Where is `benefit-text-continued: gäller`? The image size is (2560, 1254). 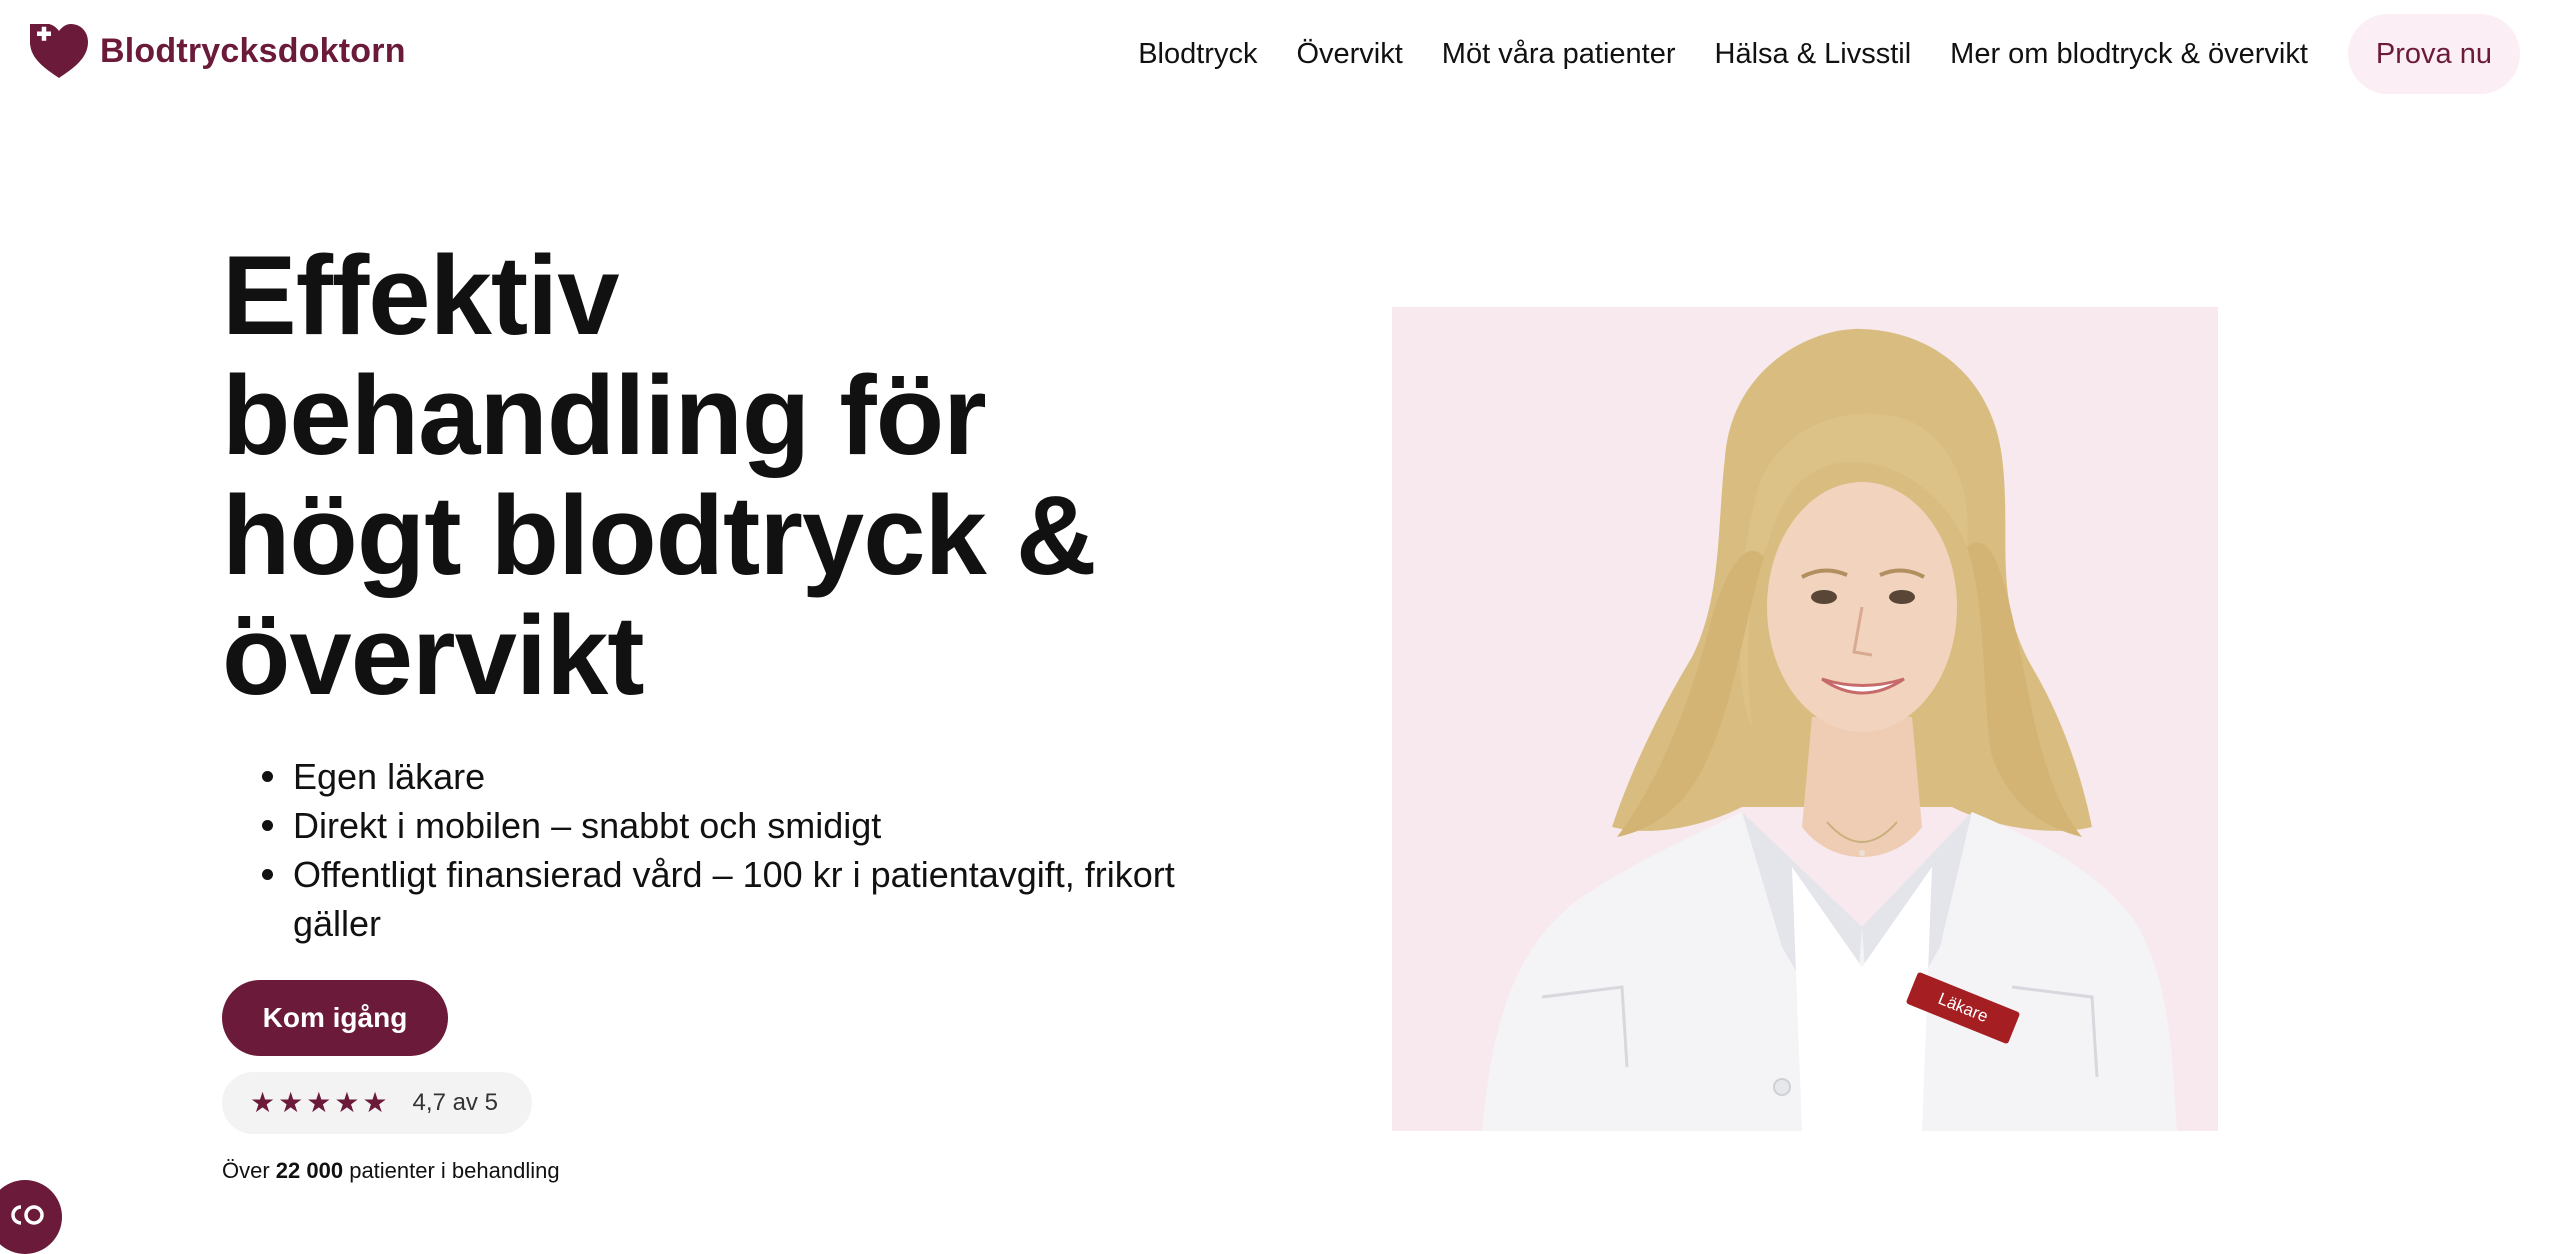 benefit-text-continued: gäller is located at coordinates (337, 923).